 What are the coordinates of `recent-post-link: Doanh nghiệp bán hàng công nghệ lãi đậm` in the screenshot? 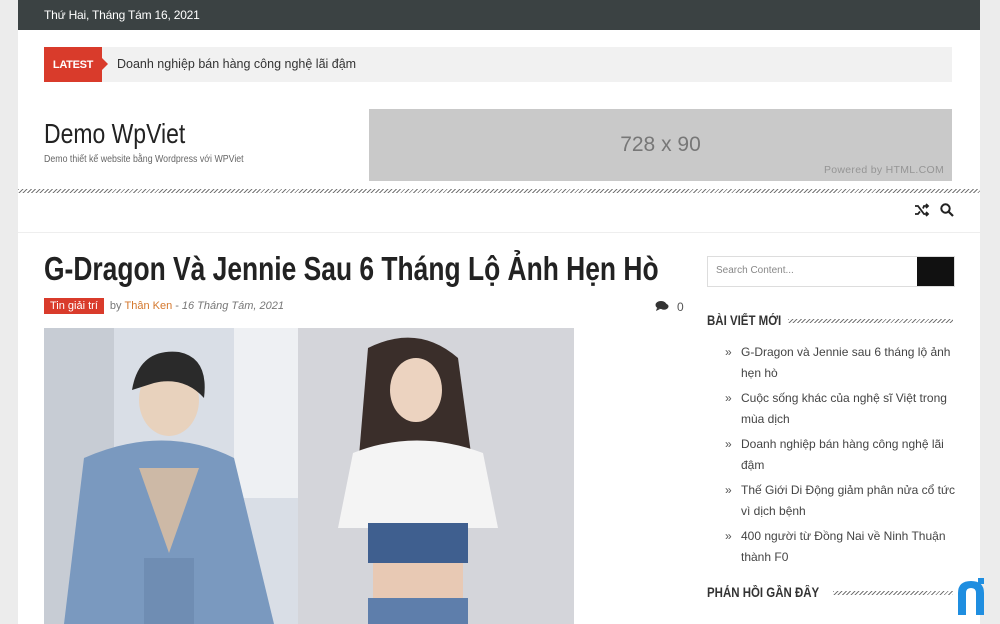 It's located at (841, 455).